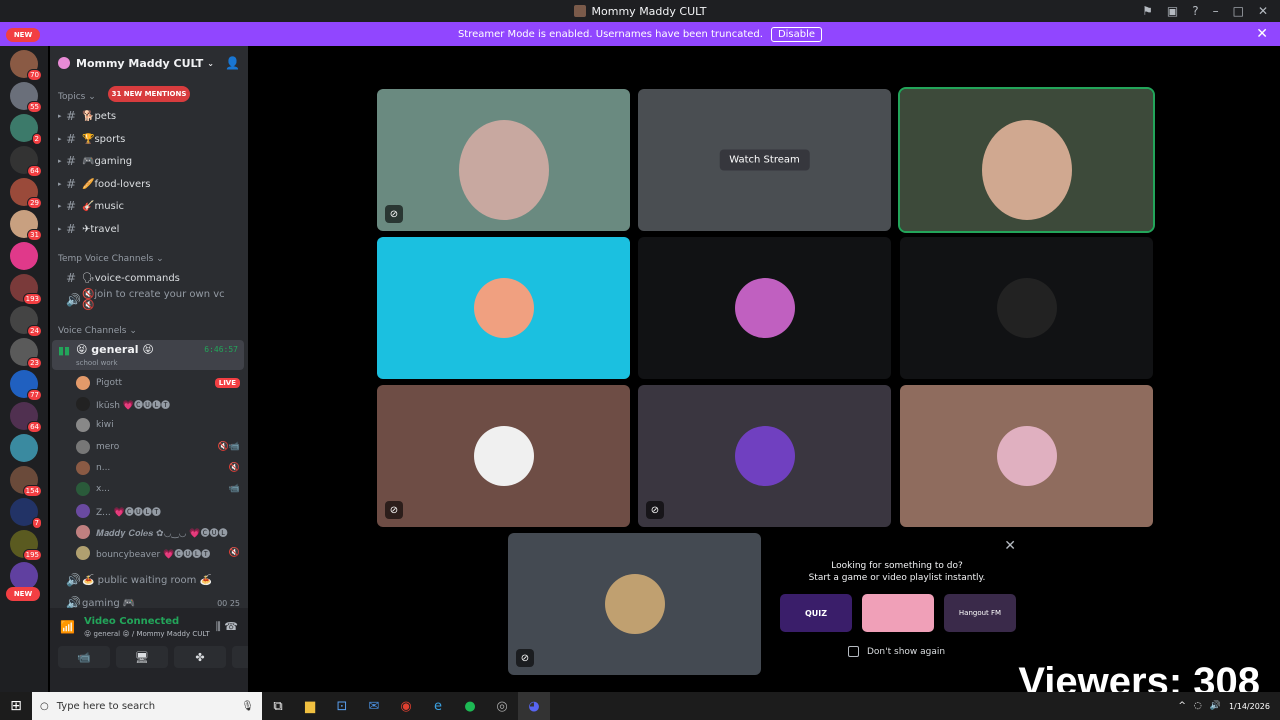 The width and height of the screenshot is (1280, 720). What do you see at coordinates (470, 706) in the screenshot?
I see `spotify-icon: ●` at bounding box center [470, 706].